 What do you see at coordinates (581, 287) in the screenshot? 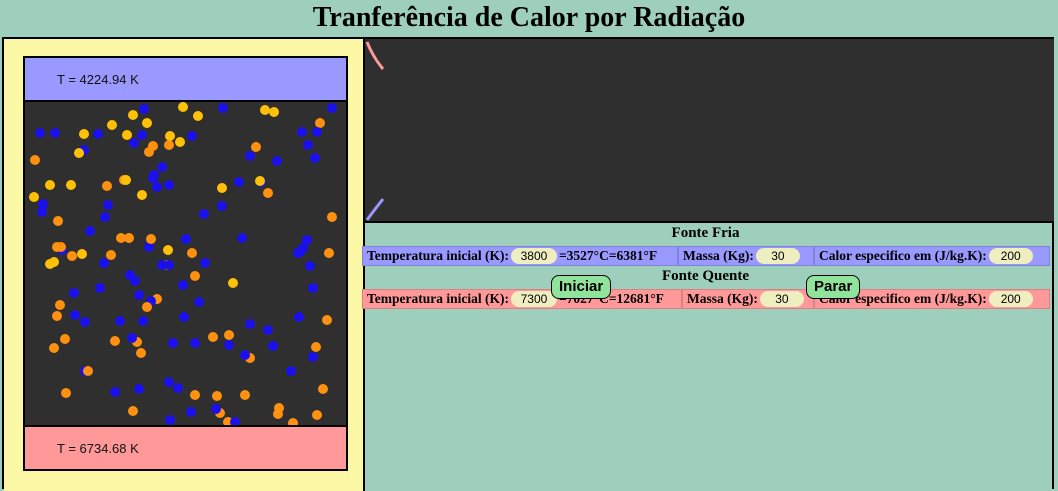
I see `start-button: Iniciar` at bounding box center [581, 287].